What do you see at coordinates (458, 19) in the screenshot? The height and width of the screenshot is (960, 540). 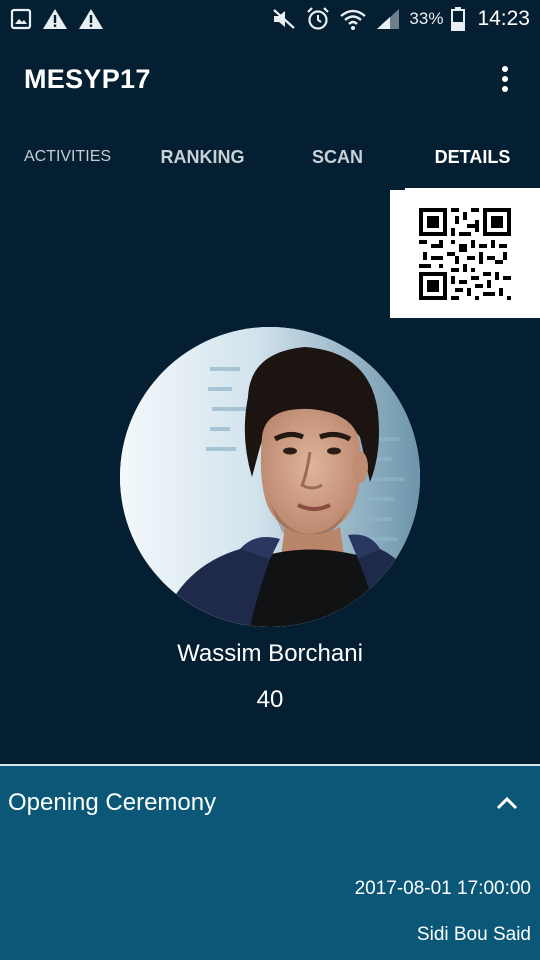 I see `battery-icon` at bounding box center [458, 19].